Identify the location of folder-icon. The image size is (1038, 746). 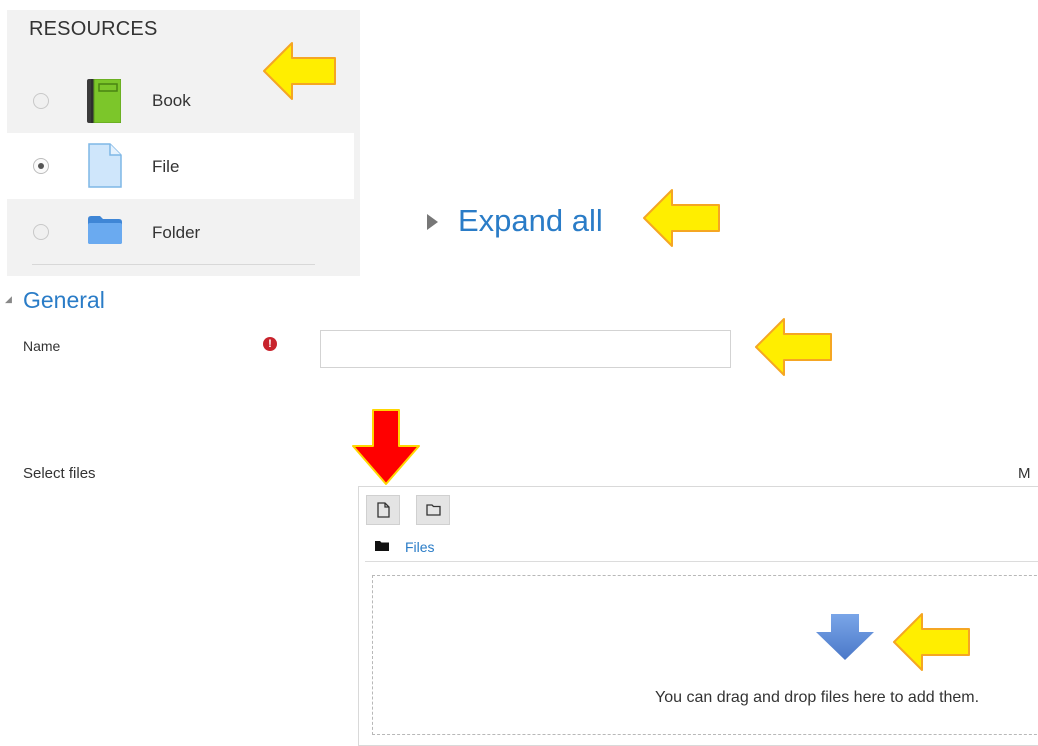
(105, 230).